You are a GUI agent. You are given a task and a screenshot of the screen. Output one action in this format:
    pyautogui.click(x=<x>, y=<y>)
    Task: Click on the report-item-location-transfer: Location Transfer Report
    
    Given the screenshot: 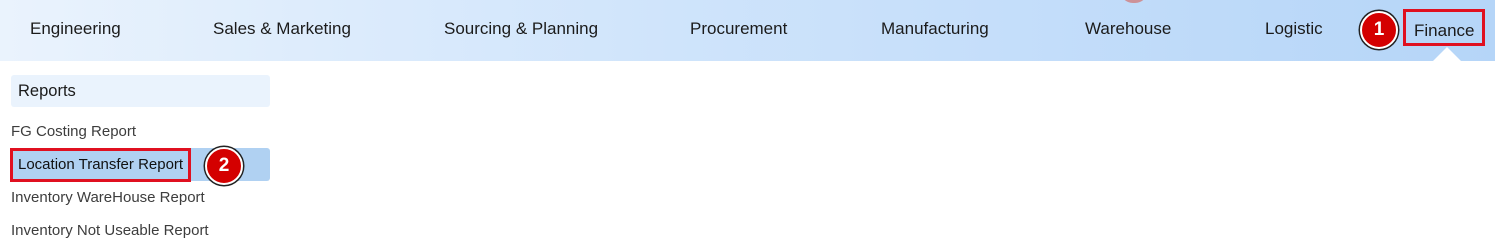 What is the action you would take?
    pyautogui.click(x=101, y=165)
    